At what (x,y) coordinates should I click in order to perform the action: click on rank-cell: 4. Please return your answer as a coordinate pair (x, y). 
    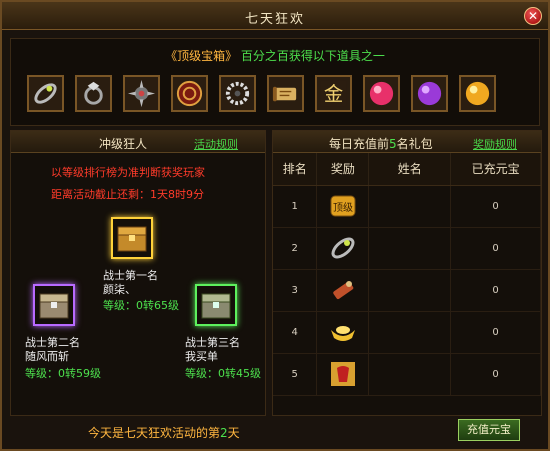
    Looking at the image, I should click on (295, 332).